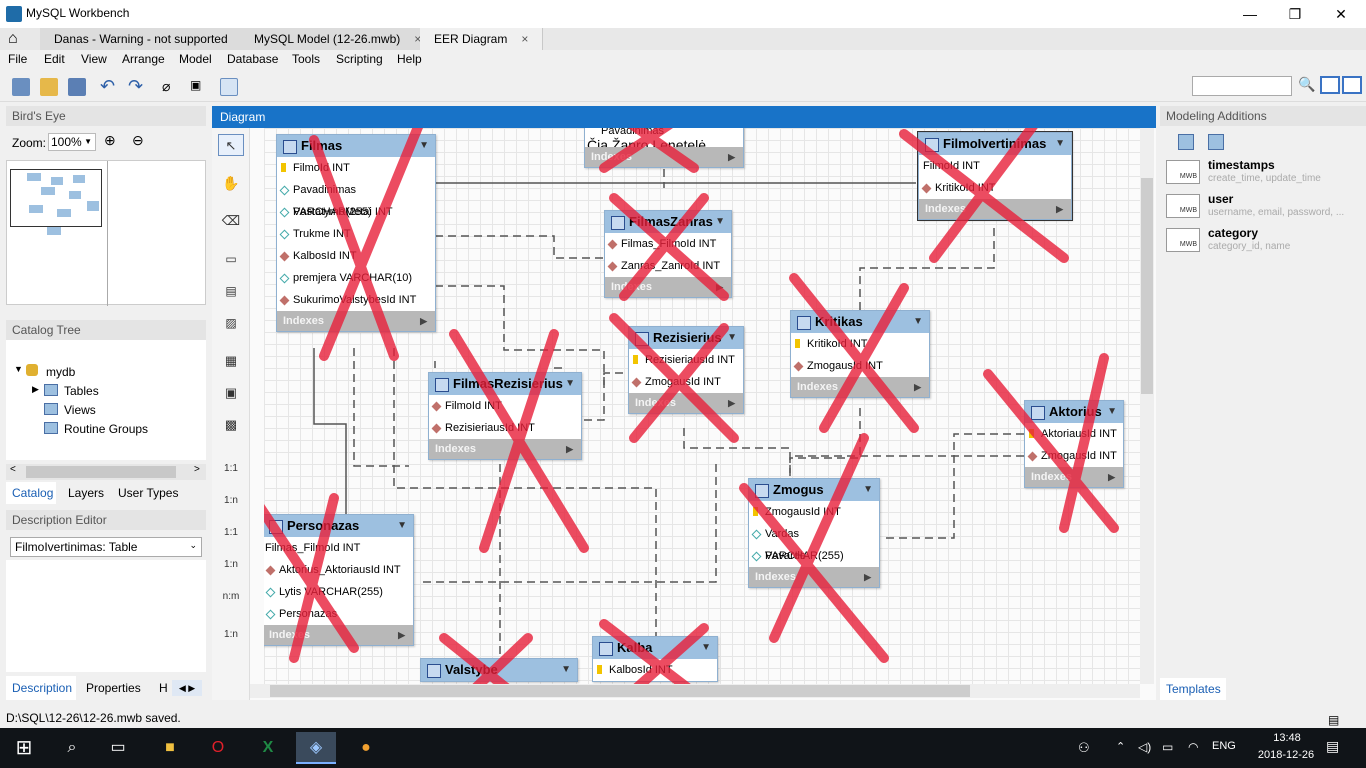  I want to click on eraser-tool-icon: ⌫, so click(231, 221).